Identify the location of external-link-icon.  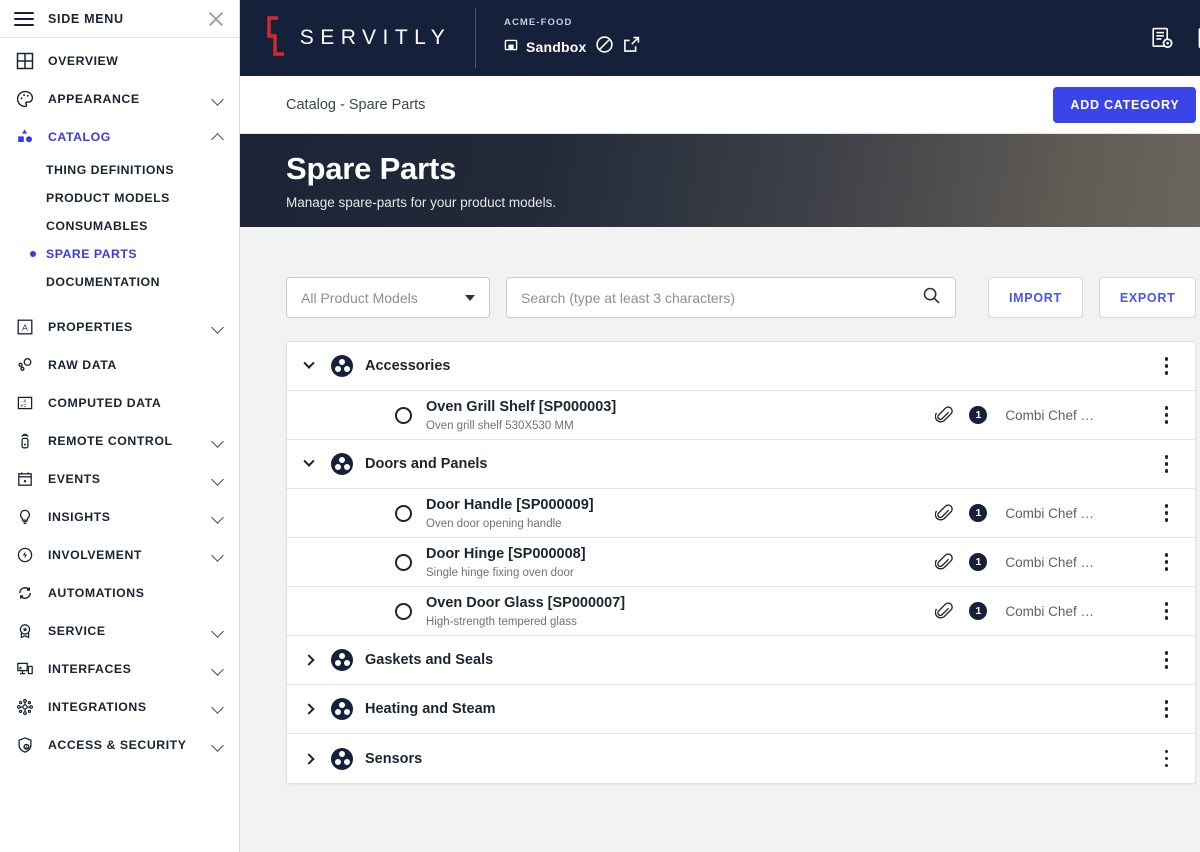
(631, 47).